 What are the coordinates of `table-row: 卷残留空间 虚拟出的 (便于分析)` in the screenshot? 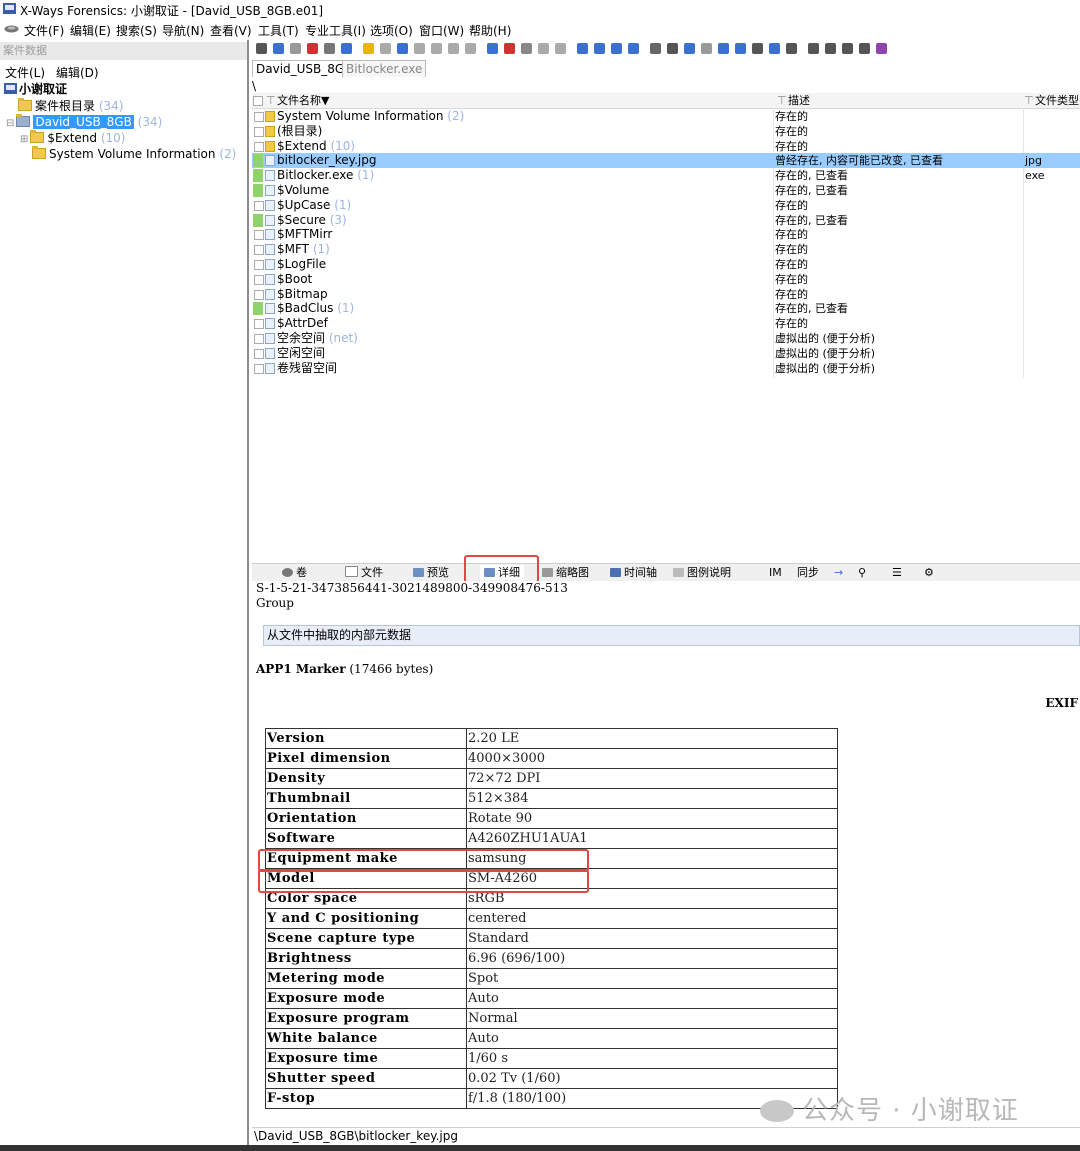 It's located at (666, 368).